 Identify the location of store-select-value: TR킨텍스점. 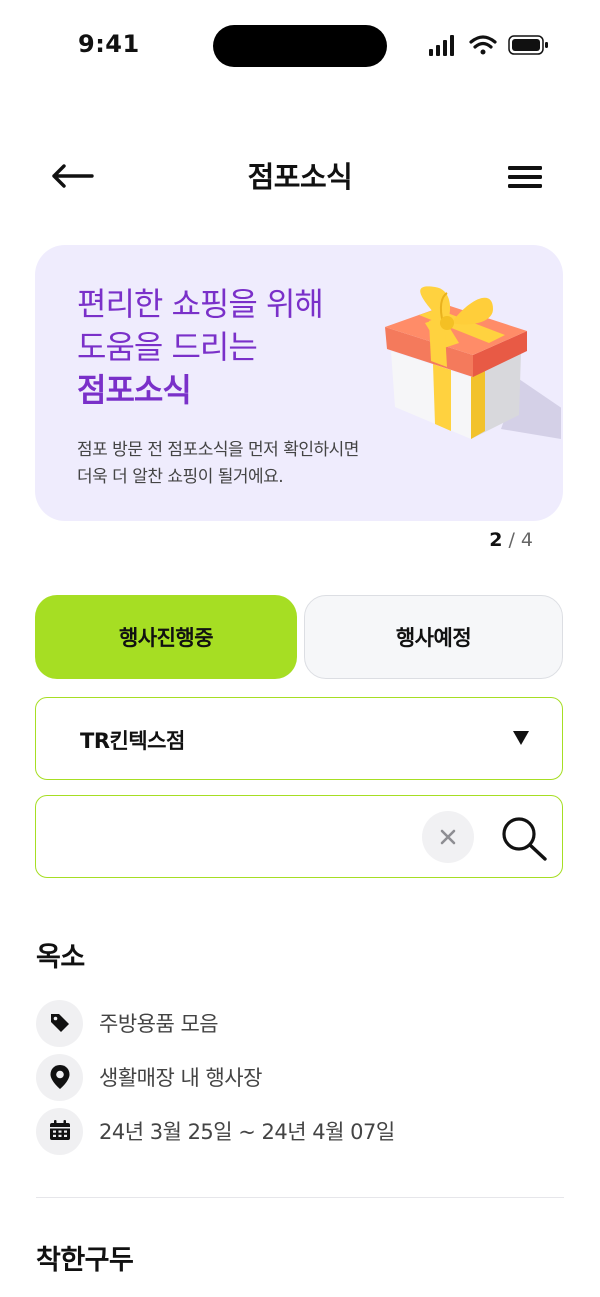
(132, 741).